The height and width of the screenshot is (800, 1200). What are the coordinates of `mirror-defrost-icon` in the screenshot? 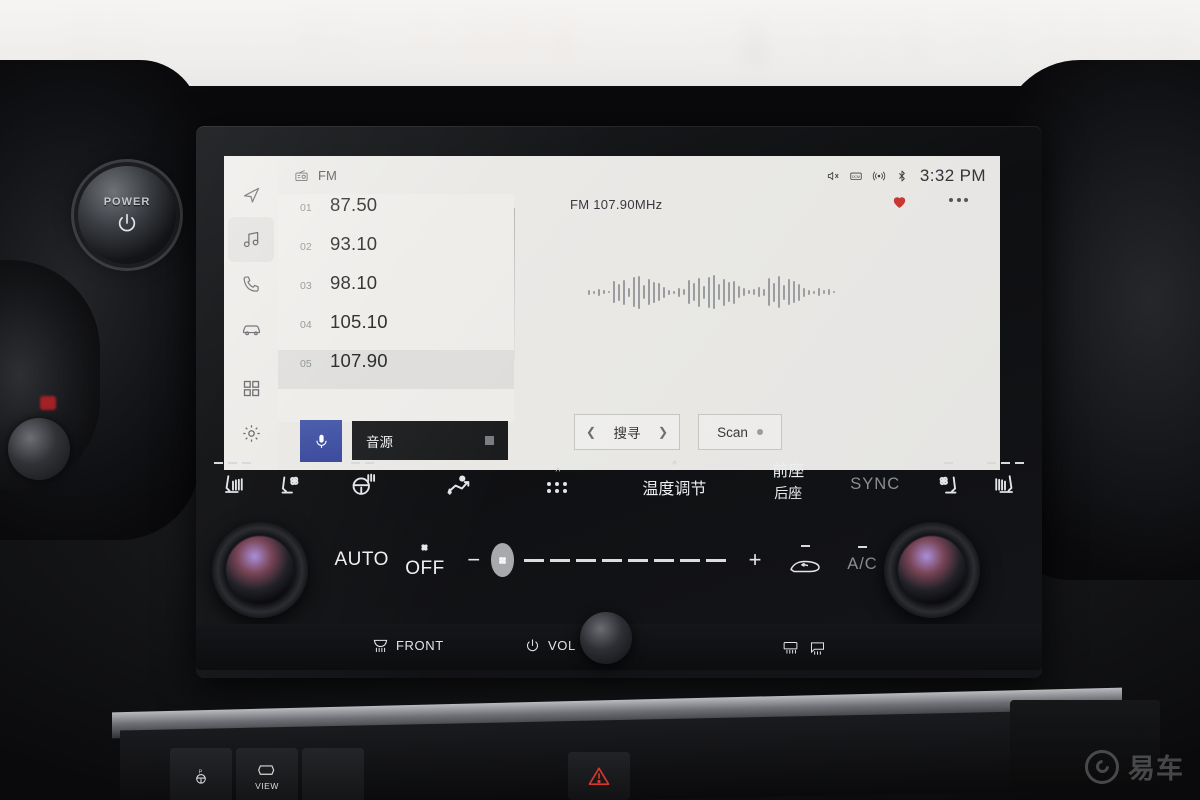 It's located at (817, 647).